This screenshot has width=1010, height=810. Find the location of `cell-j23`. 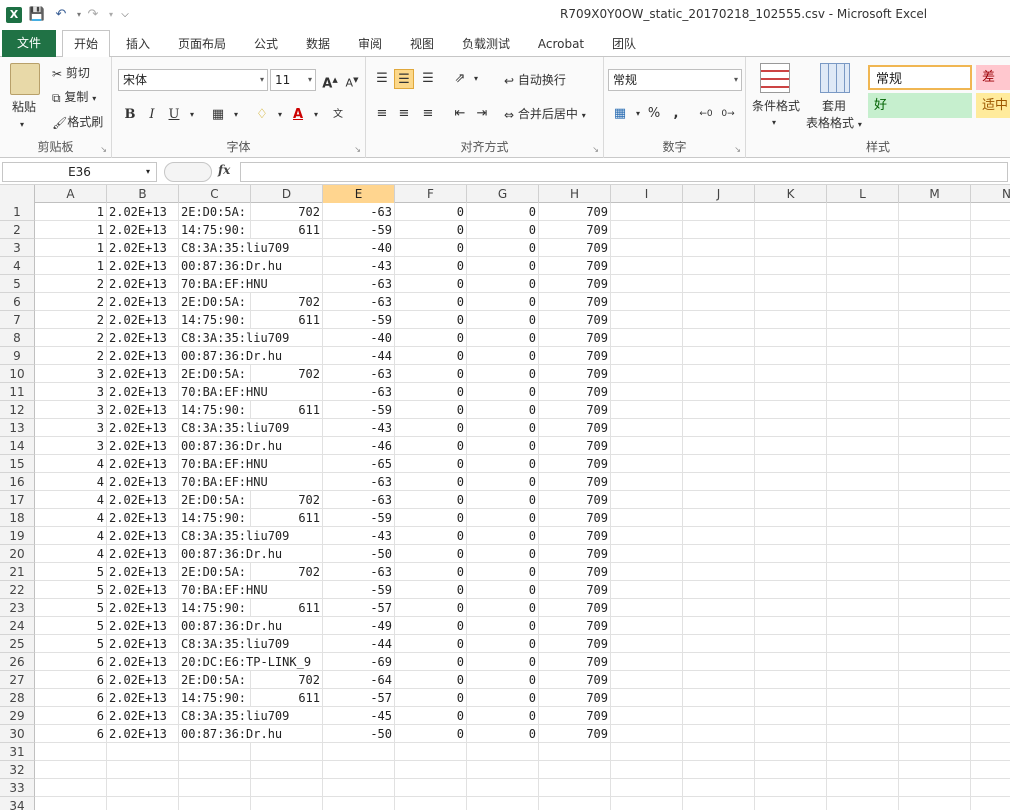

cell-j23 is located at coordinates (719, 608).